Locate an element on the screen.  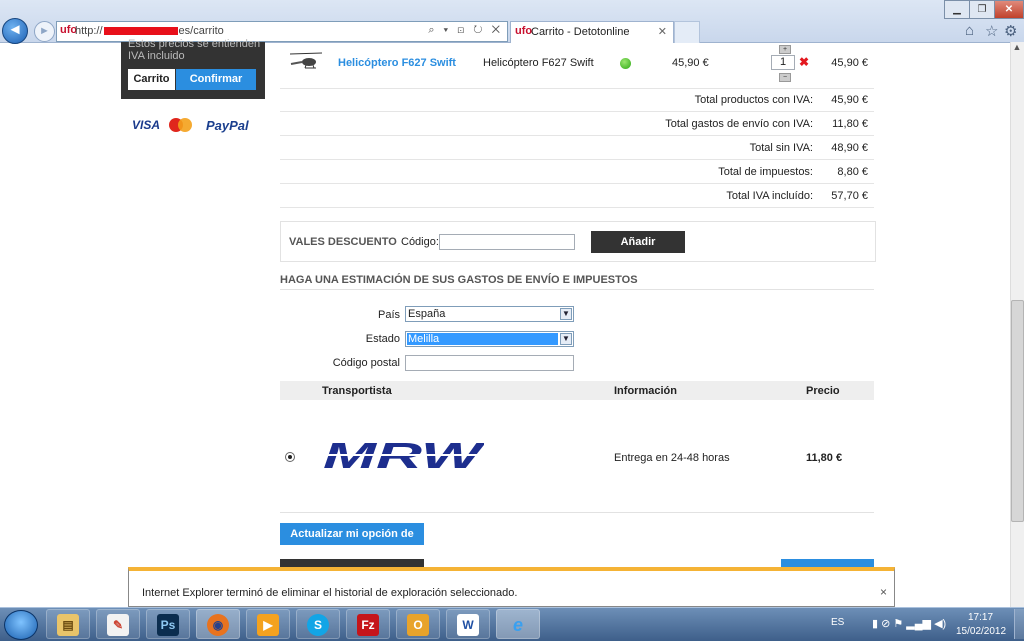
checkout-button is located at coordinates (827, 563).